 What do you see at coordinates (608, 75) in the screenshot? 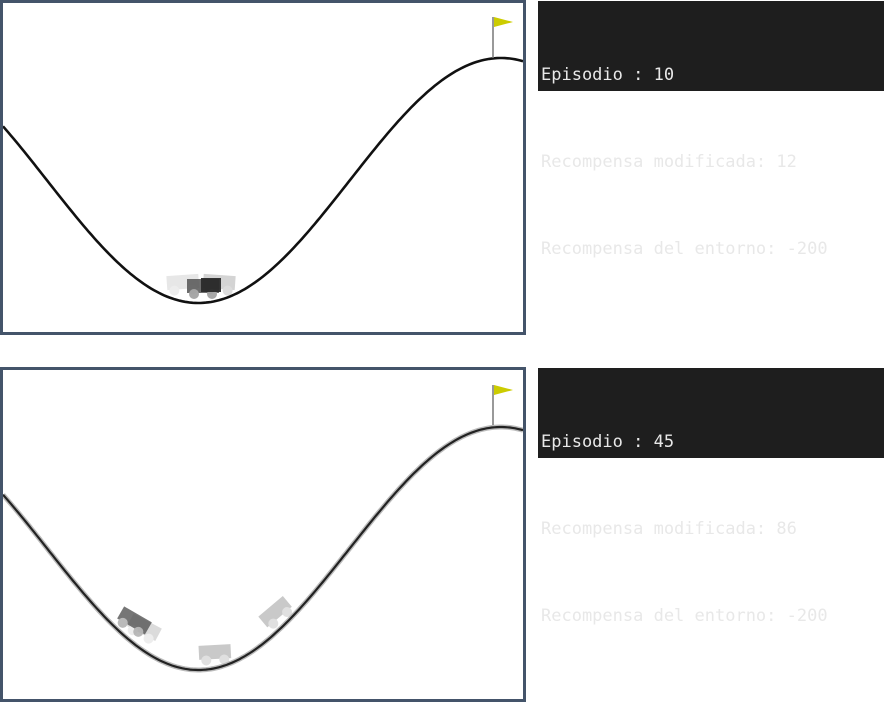
I see `episode-label: Episodio : 10` at bounding box center [608, 75].